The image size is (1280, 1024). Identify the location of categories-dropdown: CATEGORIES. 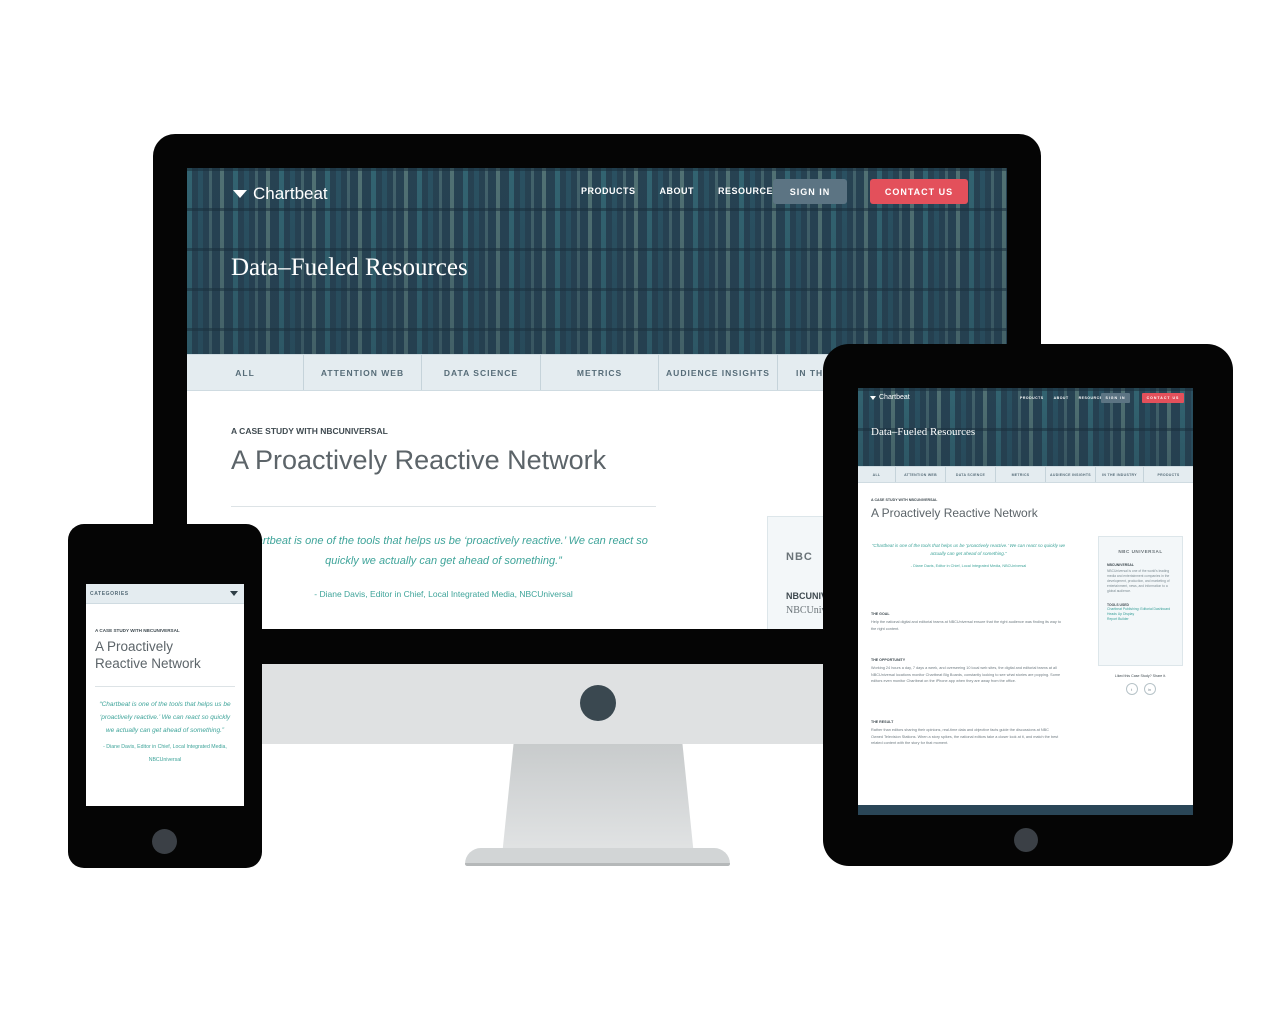
(165, 594).